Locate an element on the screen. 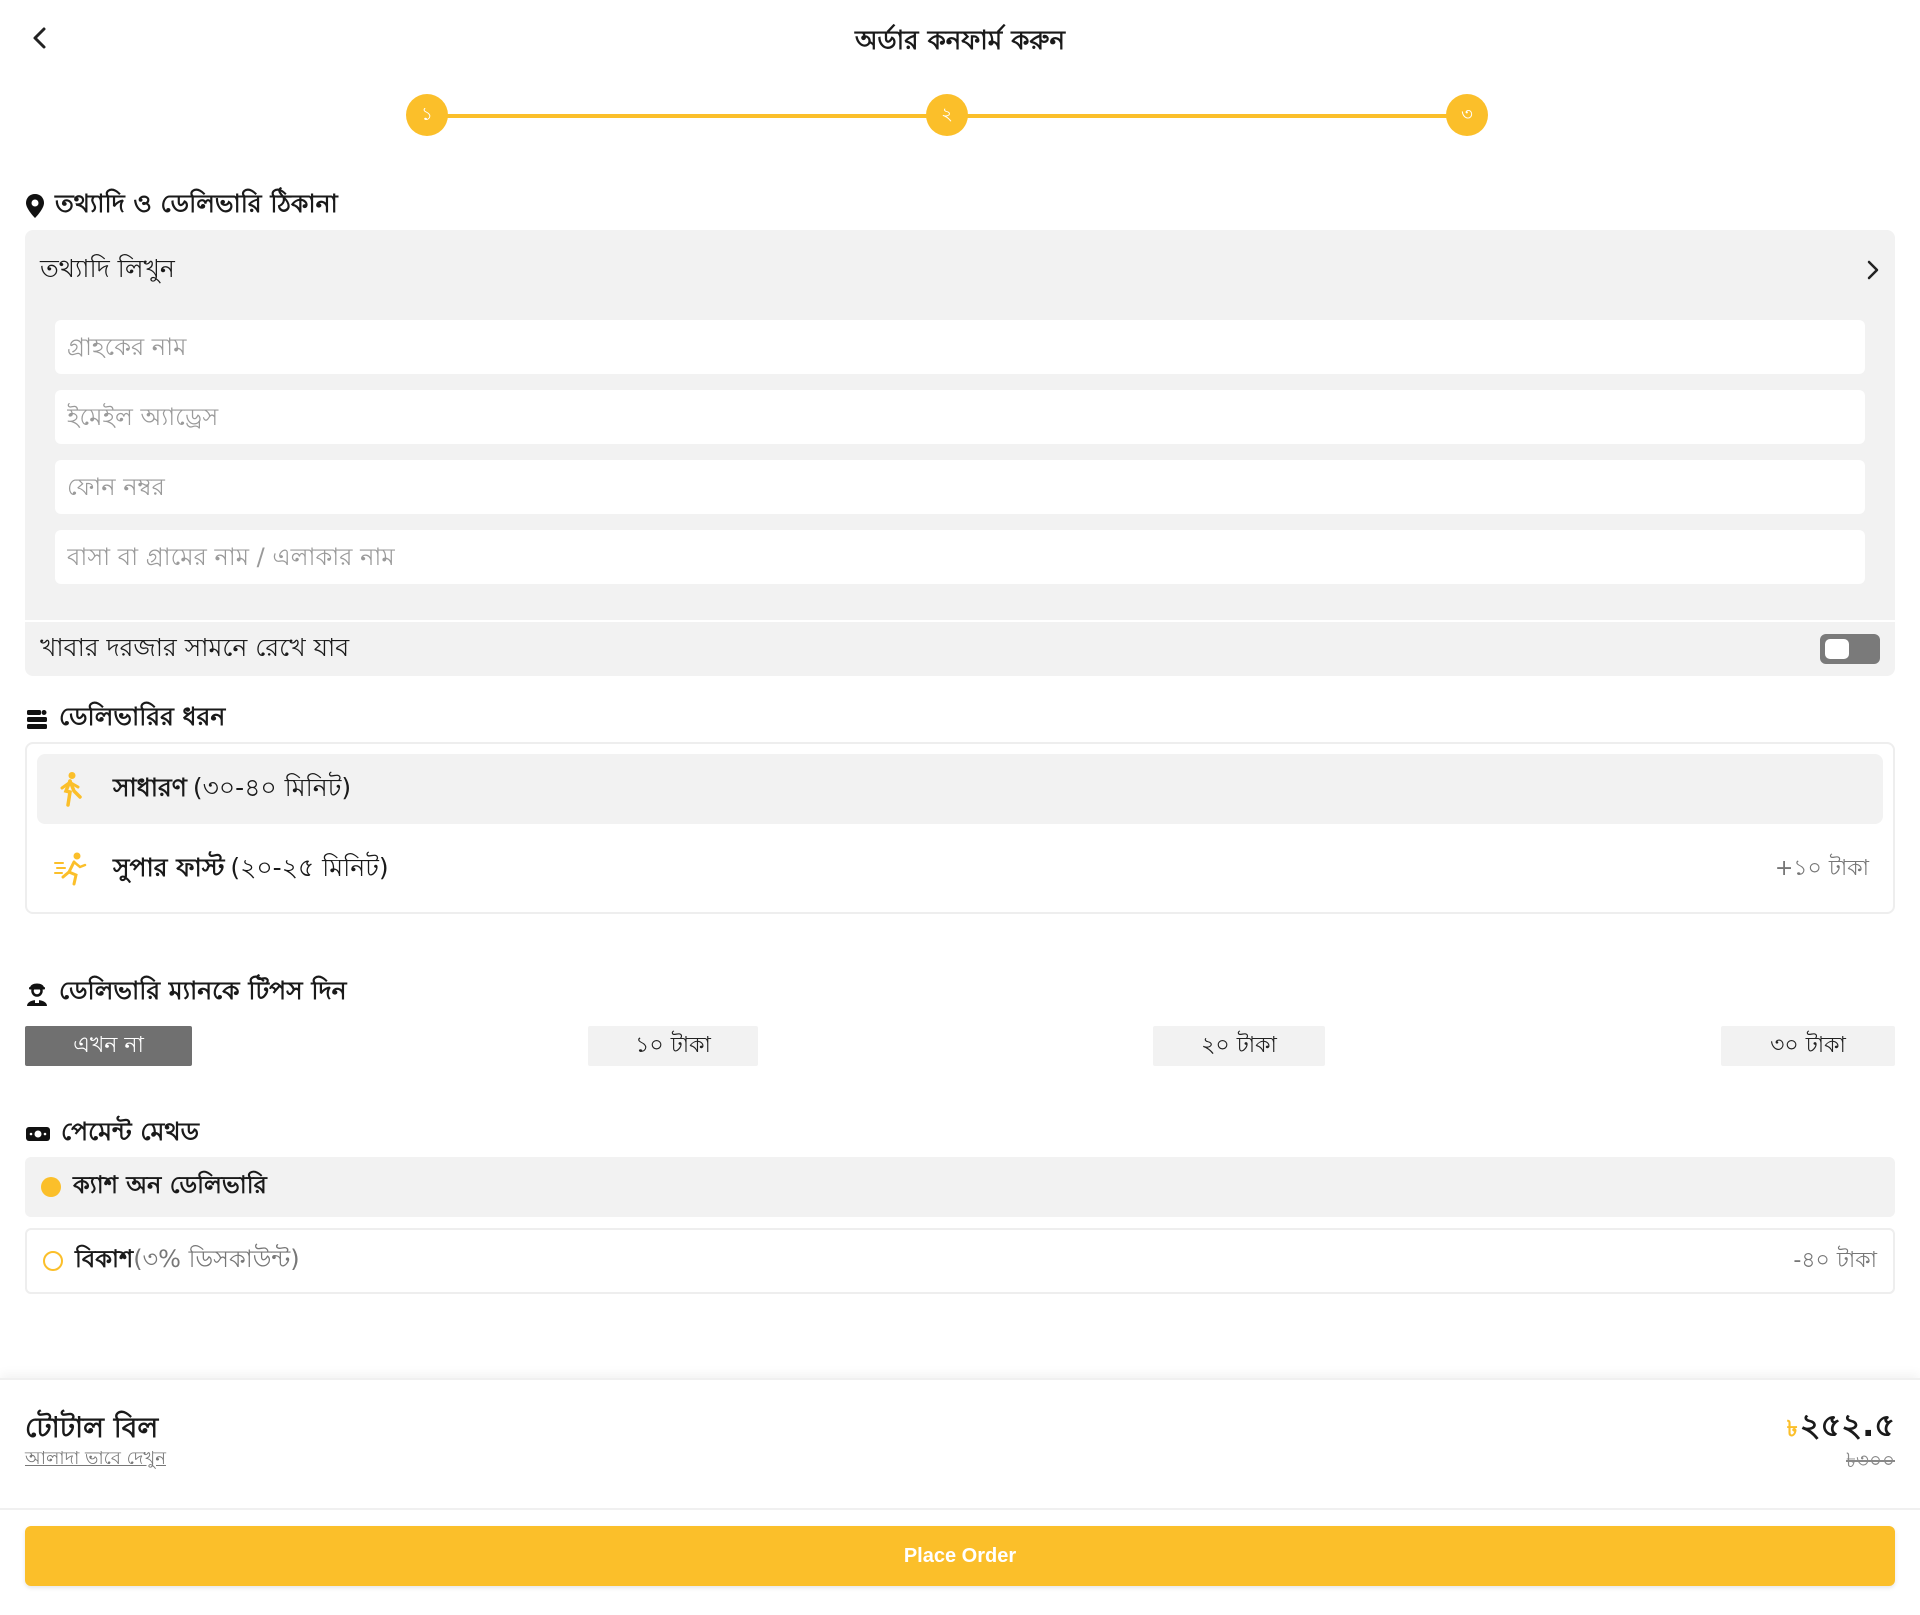  payment-section-heading: পেমেন্ট মেথড is located at coordinates (112, 1133).